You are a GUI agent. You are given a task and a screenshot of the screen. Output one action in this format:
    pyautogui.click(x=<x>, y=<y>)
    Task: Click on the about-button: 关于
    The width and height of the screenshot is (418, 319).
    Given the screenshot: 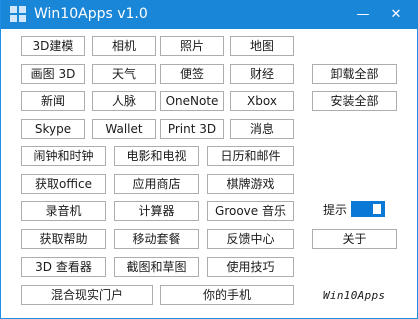 What is the action you would take?
    pyautogui.click(x=354, y=239)
    